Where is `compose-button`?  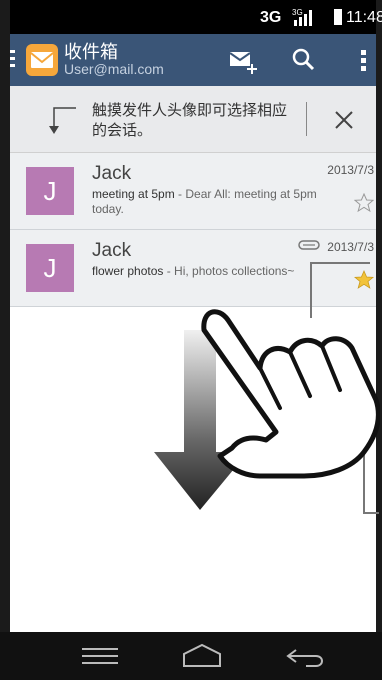 compose-button is located at coordinates (242, 60).